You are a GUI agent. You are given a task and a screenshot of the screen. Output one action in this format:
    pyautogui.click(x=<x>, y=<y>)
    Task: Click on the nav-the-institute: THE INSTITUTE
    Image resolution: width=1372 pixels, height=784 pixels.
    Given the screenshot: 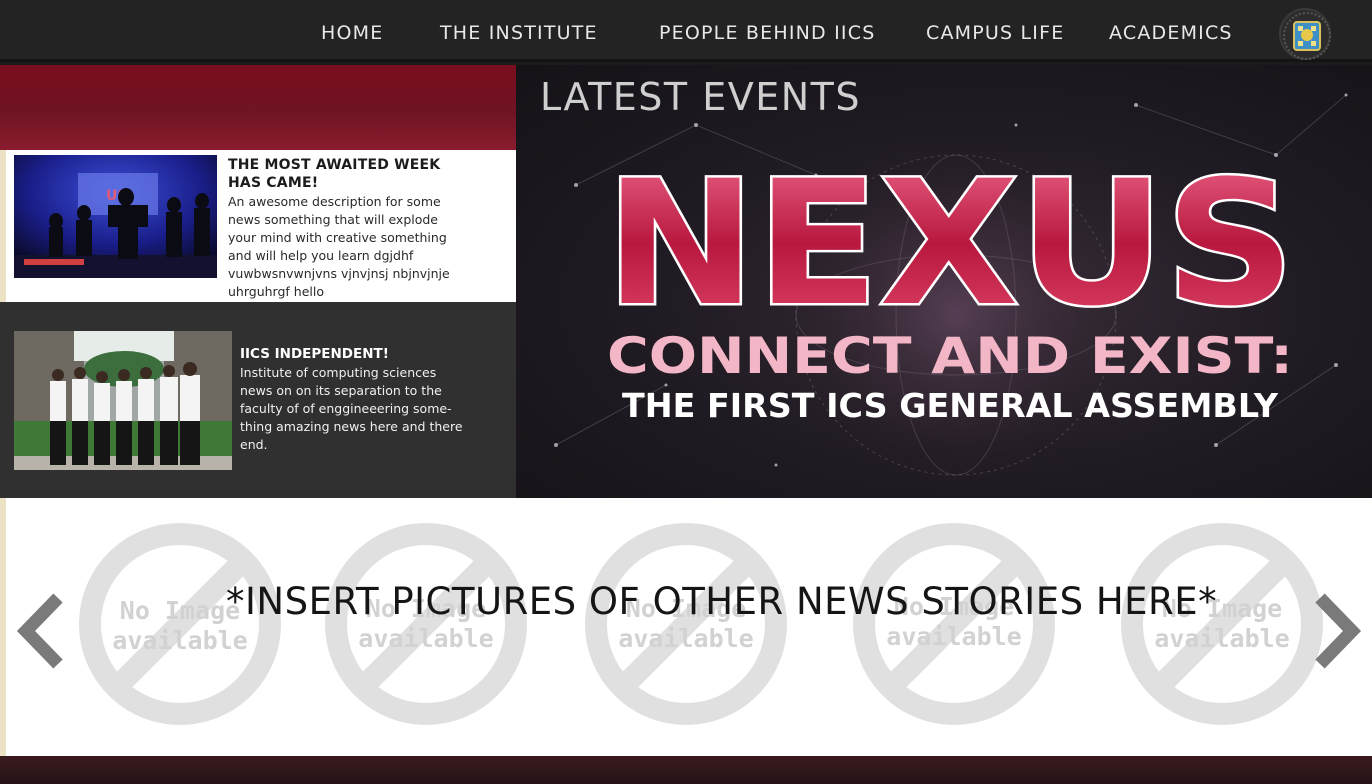 What is the action you would take?
    pyautogui.click(x=519, y=33)
    